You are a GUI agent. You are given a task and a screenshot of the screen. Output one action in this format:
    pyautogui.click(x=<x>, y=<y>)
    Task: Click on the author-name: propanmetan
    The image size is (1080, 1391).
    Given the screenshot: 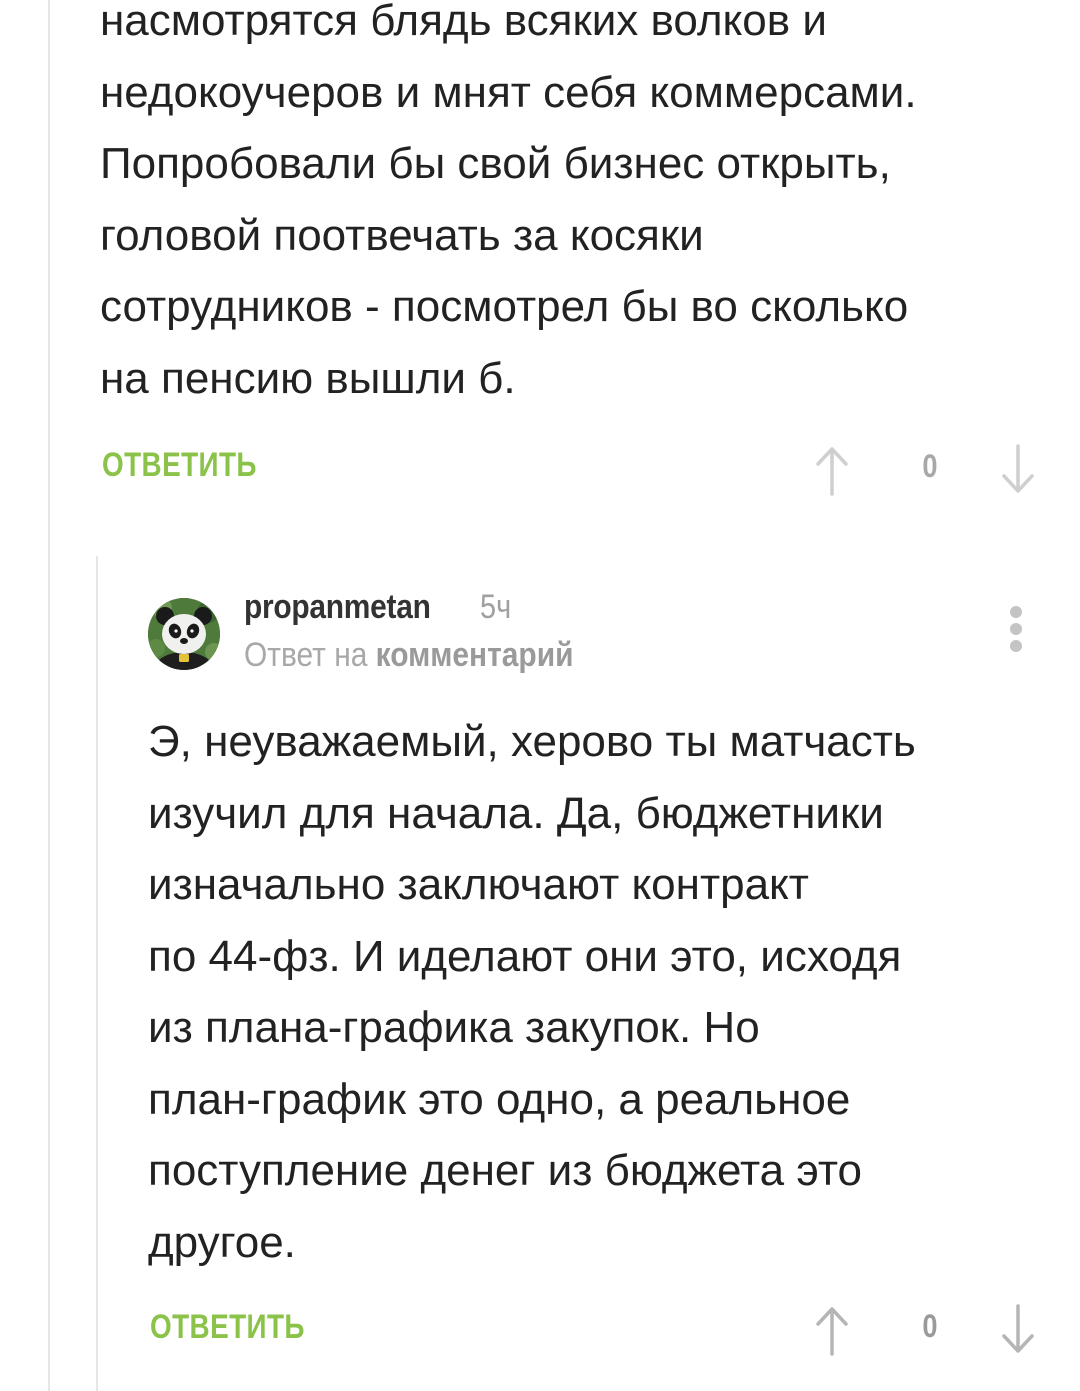 What is the action you would take?
    pyautogui.click(x=337, y=607)
    